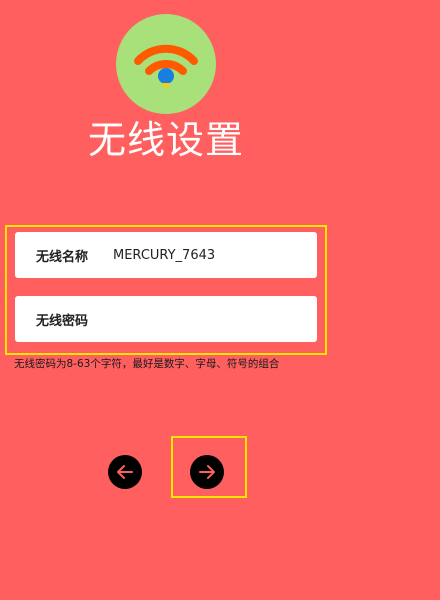  Describe the element at coordinates (147, 364) in the screenshot. I see `password-hint: 无线密码为8-63个字符，最好是数字、字母、符号的组合` at that location.